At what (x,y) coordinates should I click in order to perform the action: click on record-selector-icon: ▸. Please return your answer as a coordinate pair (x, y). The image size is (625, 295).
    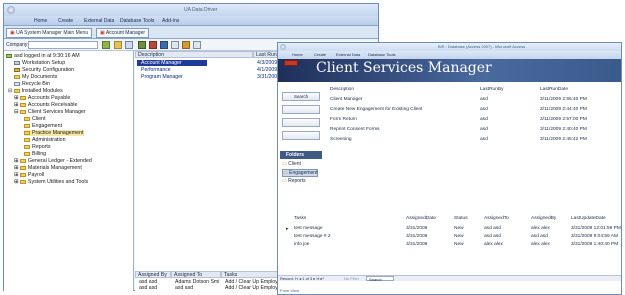
    Looking at the image, I should click on (287, 229).